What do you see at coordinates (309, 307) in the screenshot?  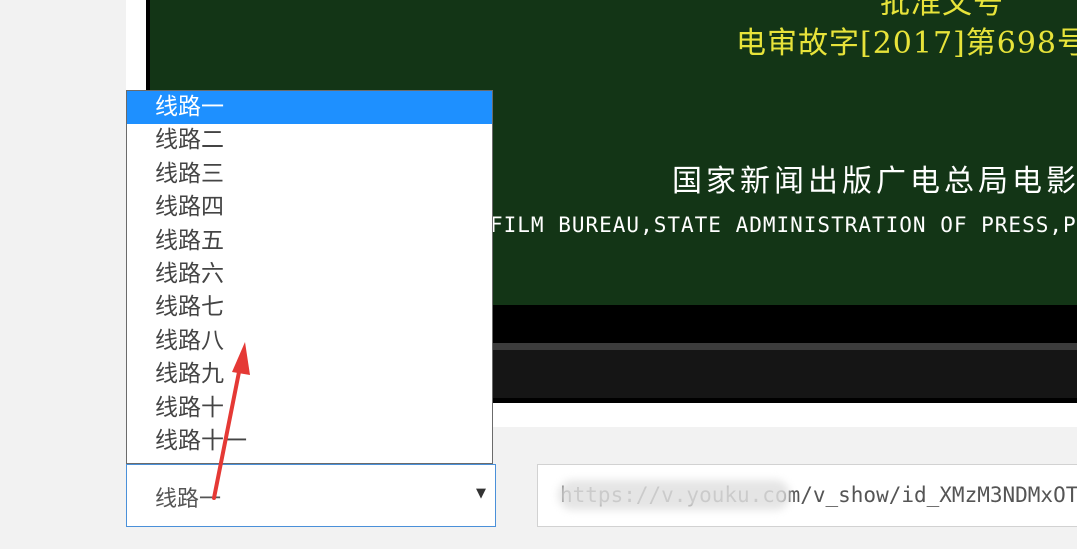 I see `route-option: 线路七` at bounding box center [309, 307].